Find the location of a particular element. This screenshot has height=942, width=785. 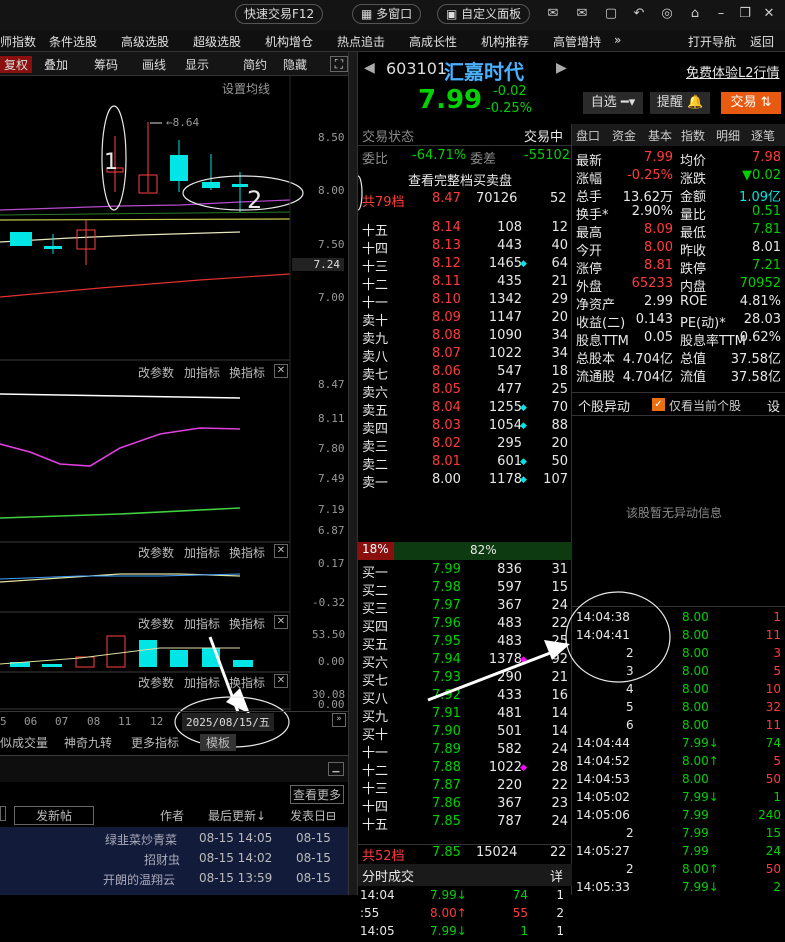

menu-item: 打开导航 is located at coordinates (712, 41).